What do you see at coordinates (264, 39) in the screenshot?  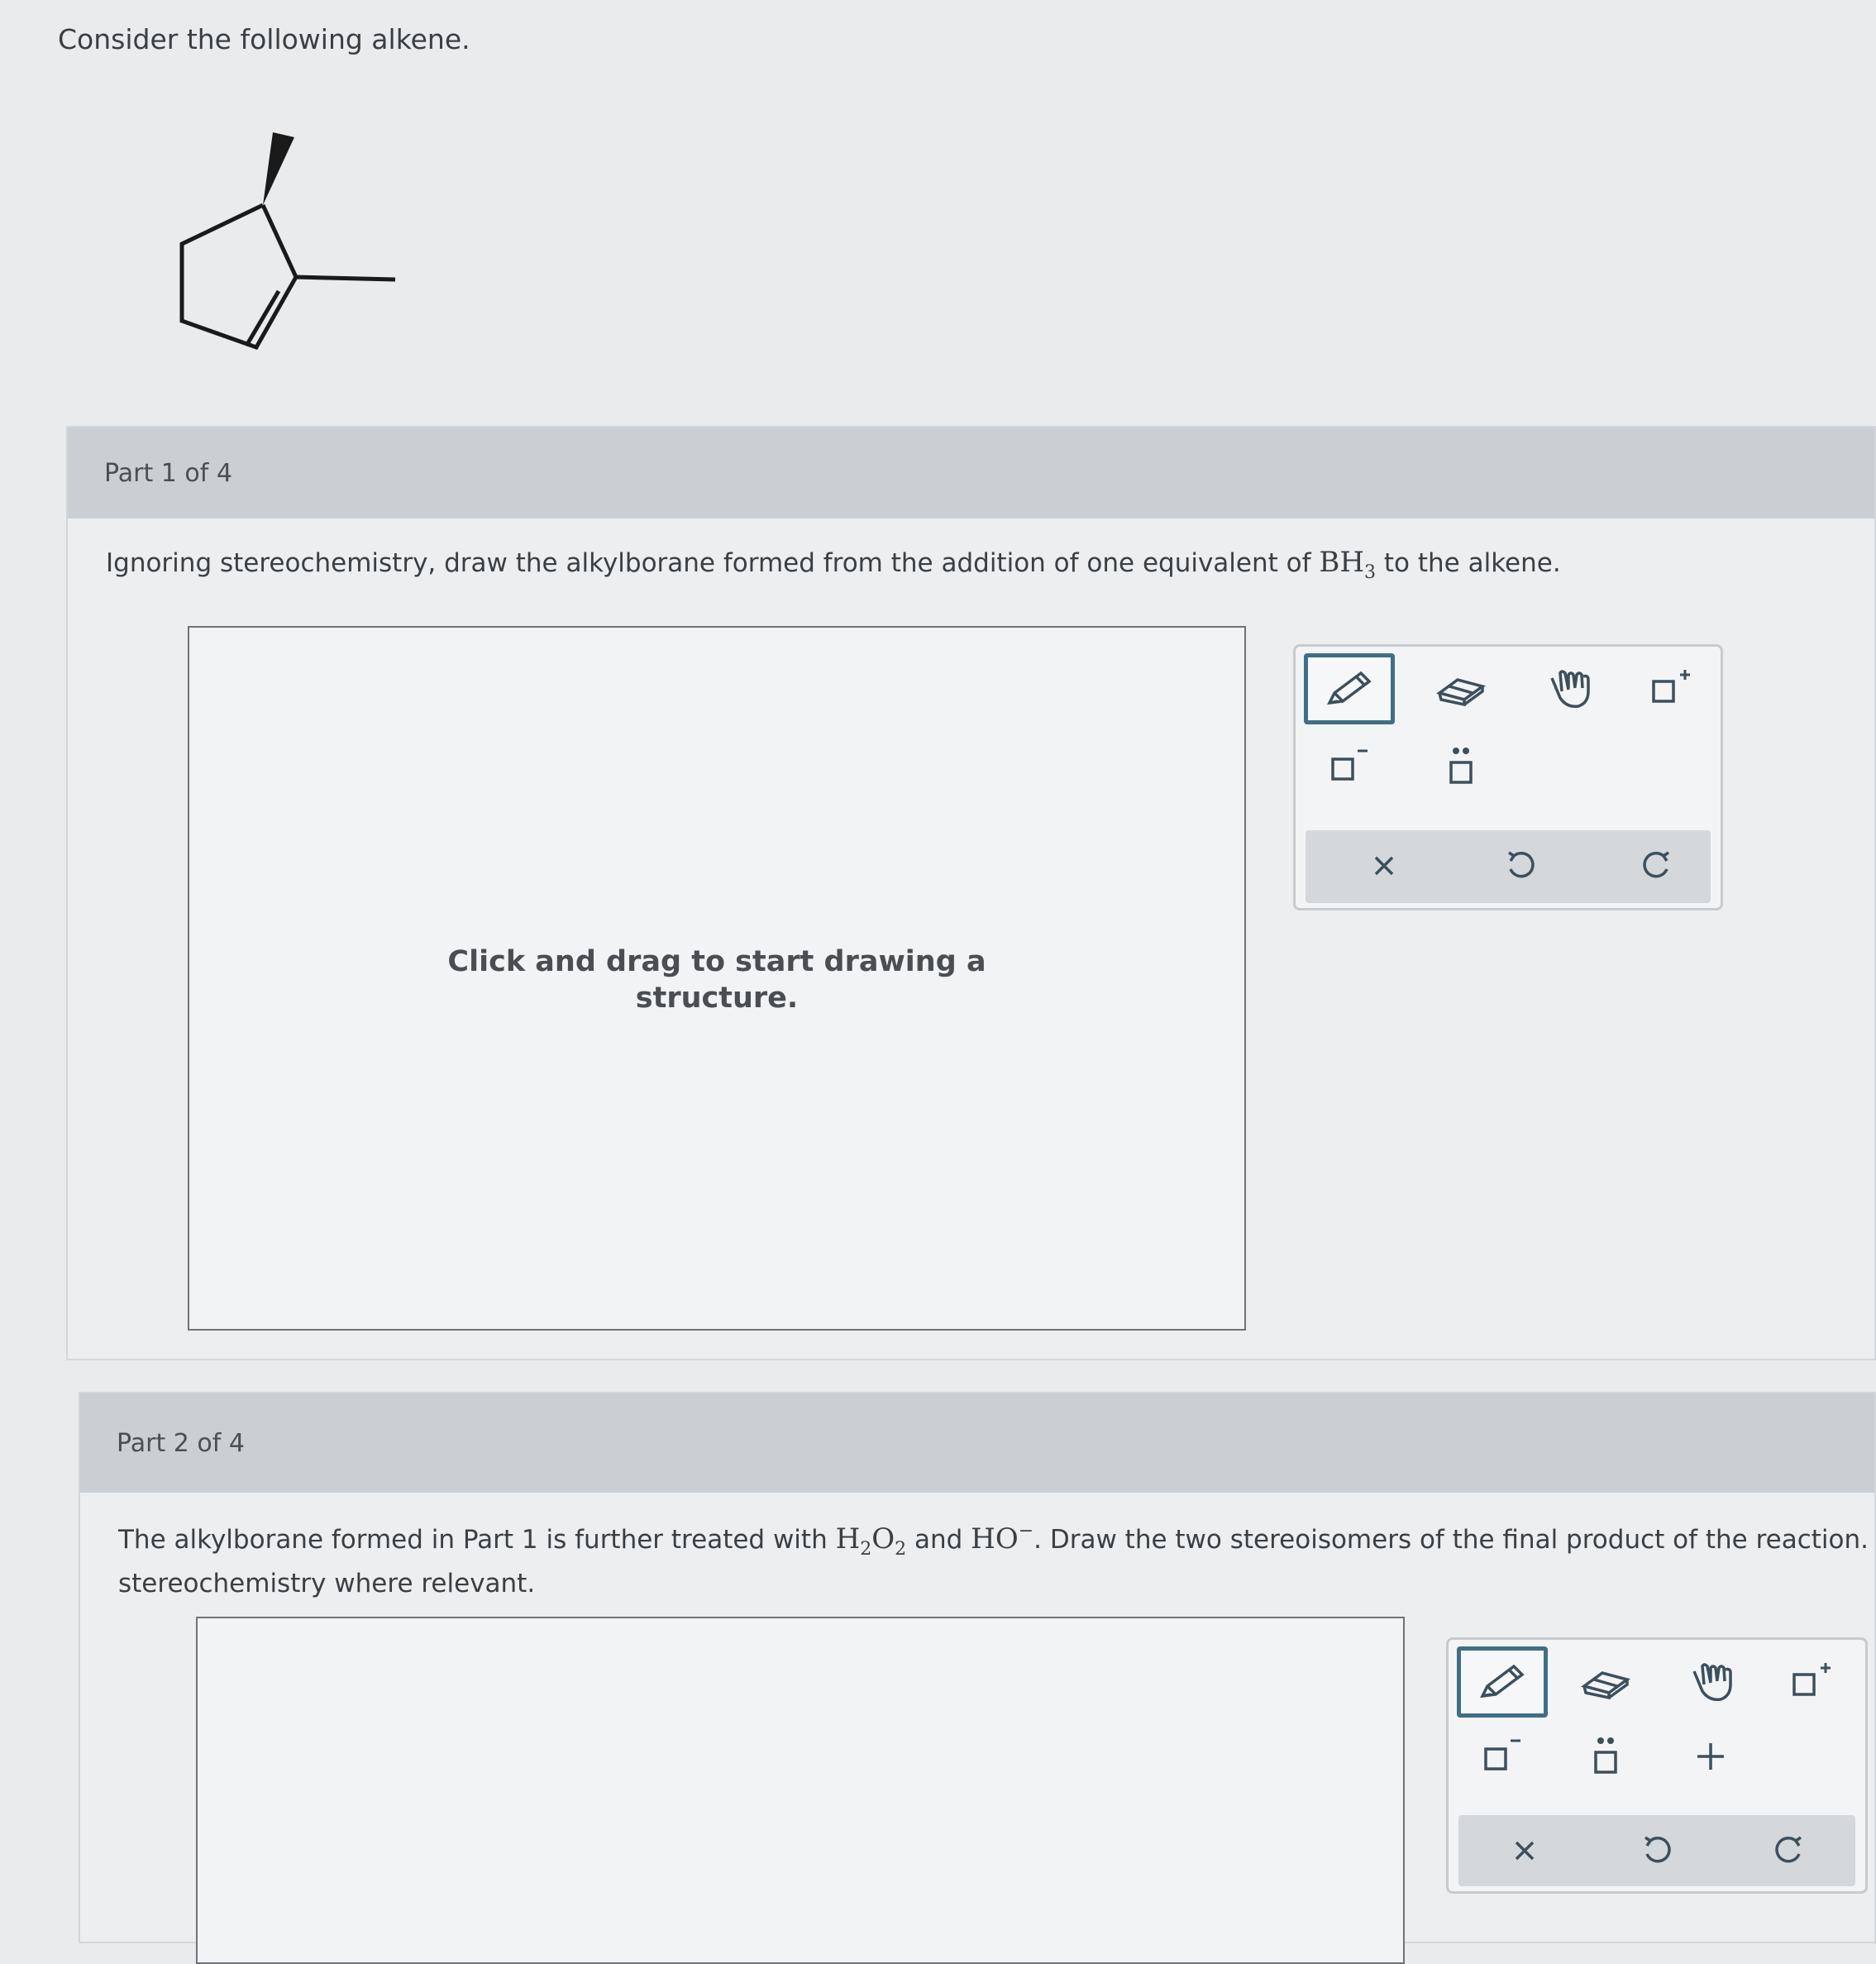 I see `intro-text: Consider the following alkene.` at bounding box center [264, 39].